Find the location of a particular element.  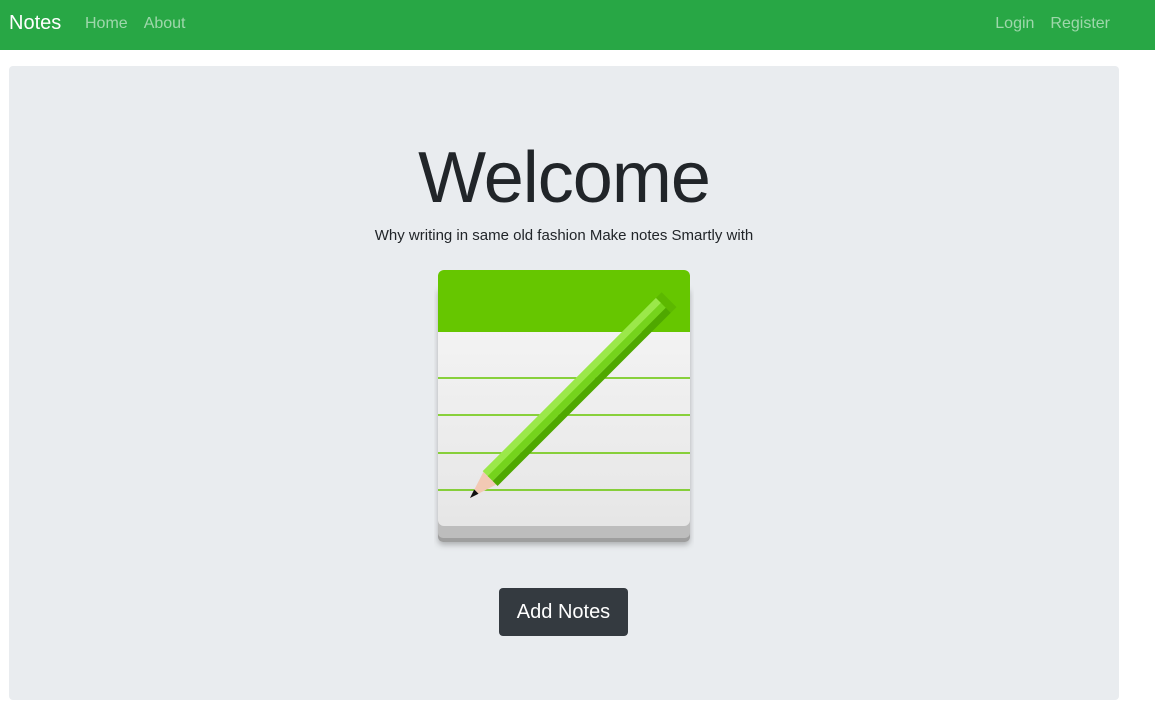

page-title: Welcome is located at coordinates (564, 178).